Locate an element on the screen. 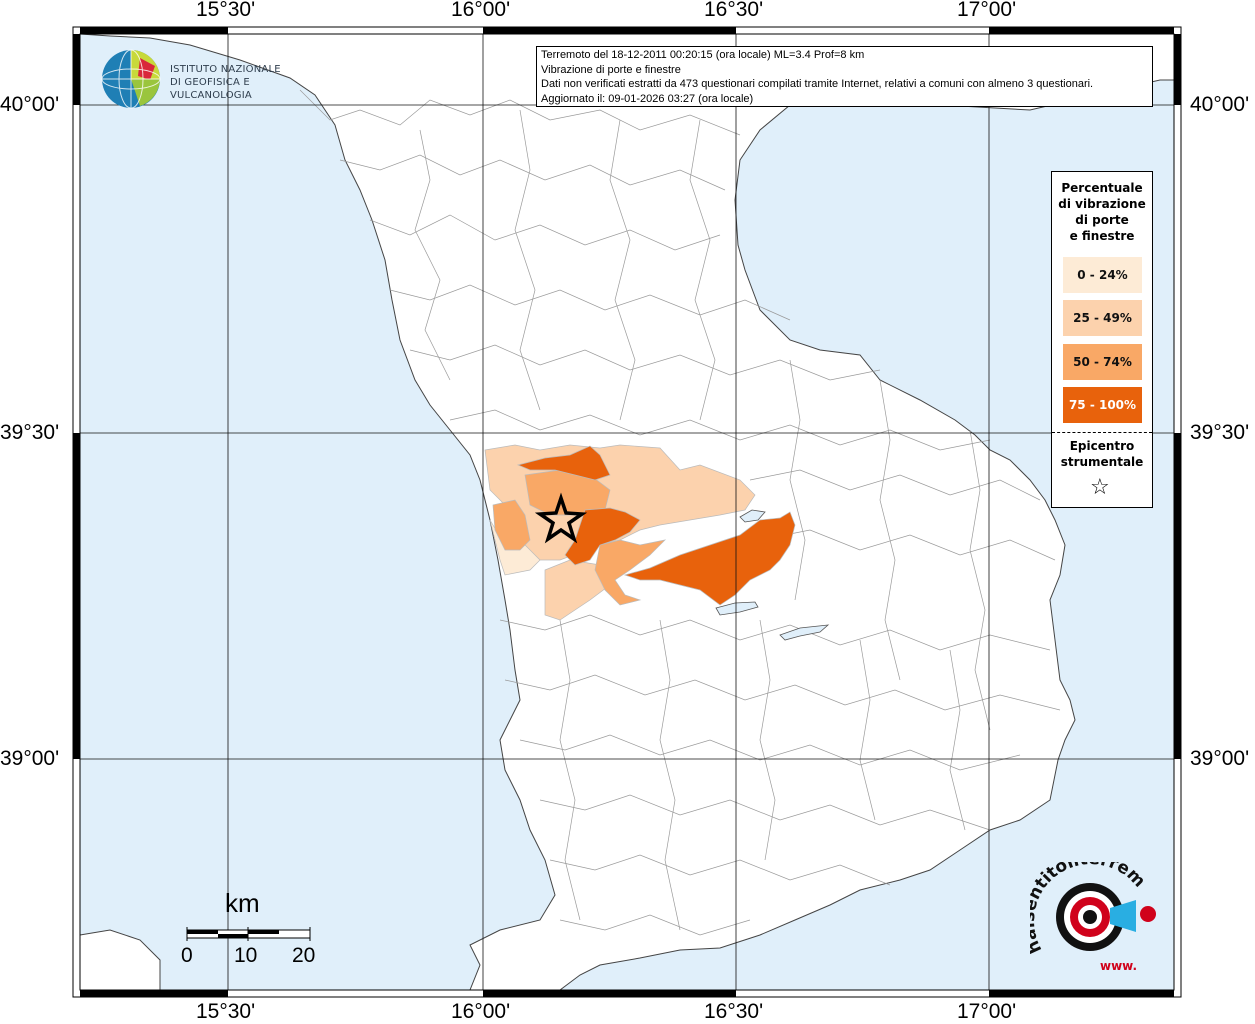 This screenshot has width=1255, height=1024. legend-title-line2: di vibrazione is located at coordinates (1102, 204).